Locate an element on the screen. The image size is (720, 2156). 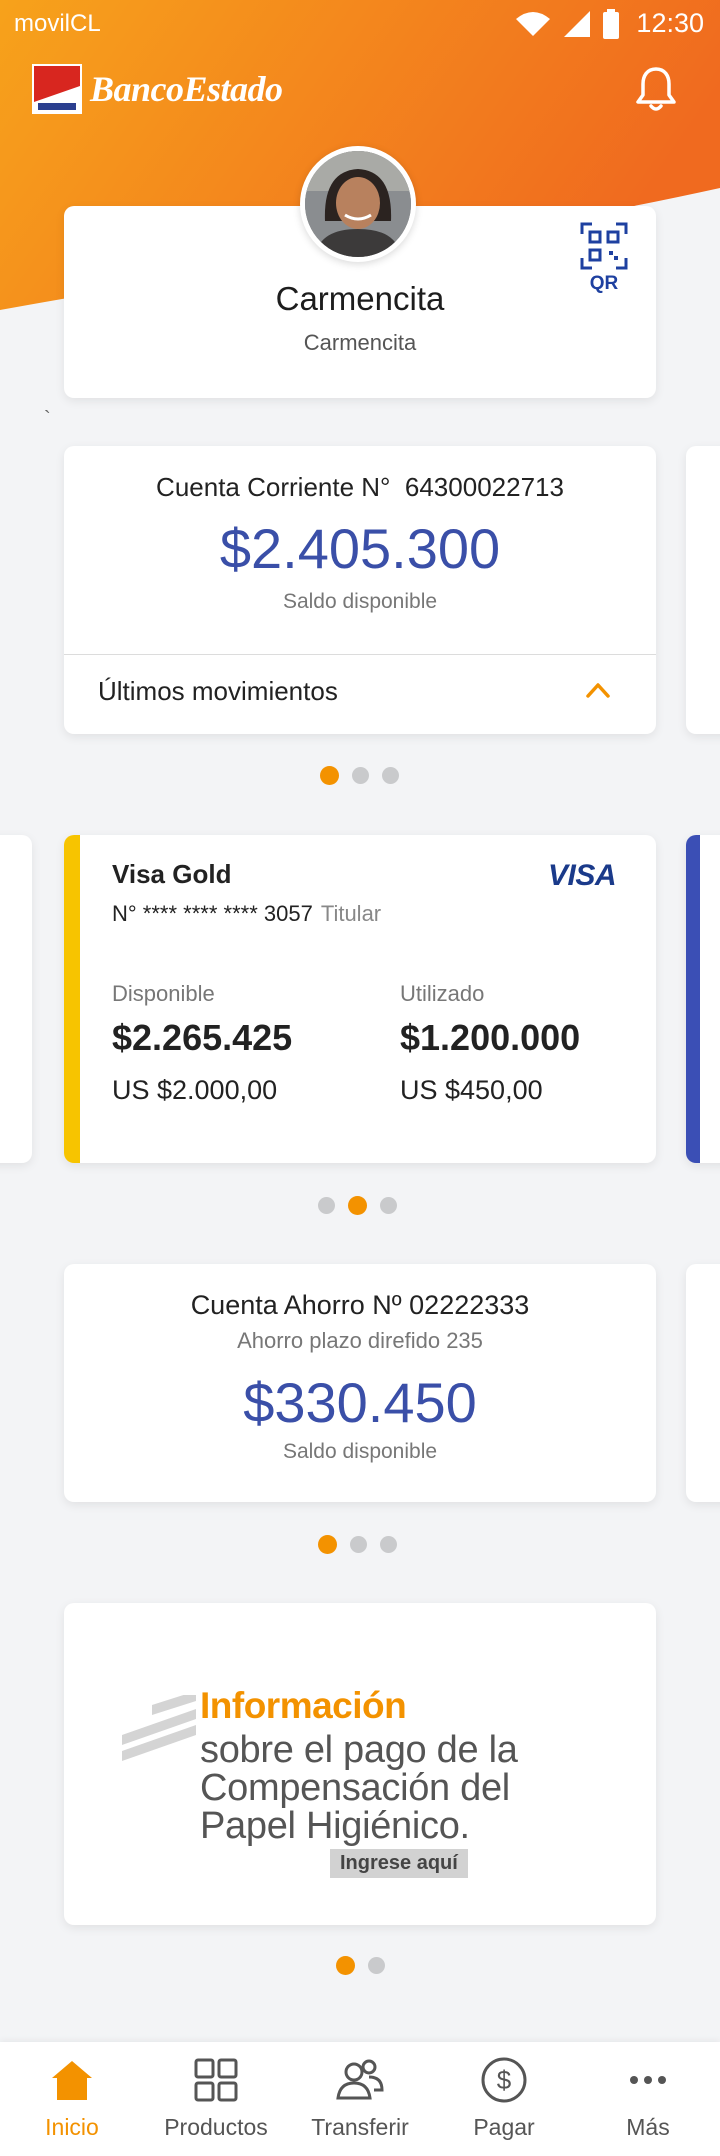
used-label: Utilizado is located at coordinates (442, 993).